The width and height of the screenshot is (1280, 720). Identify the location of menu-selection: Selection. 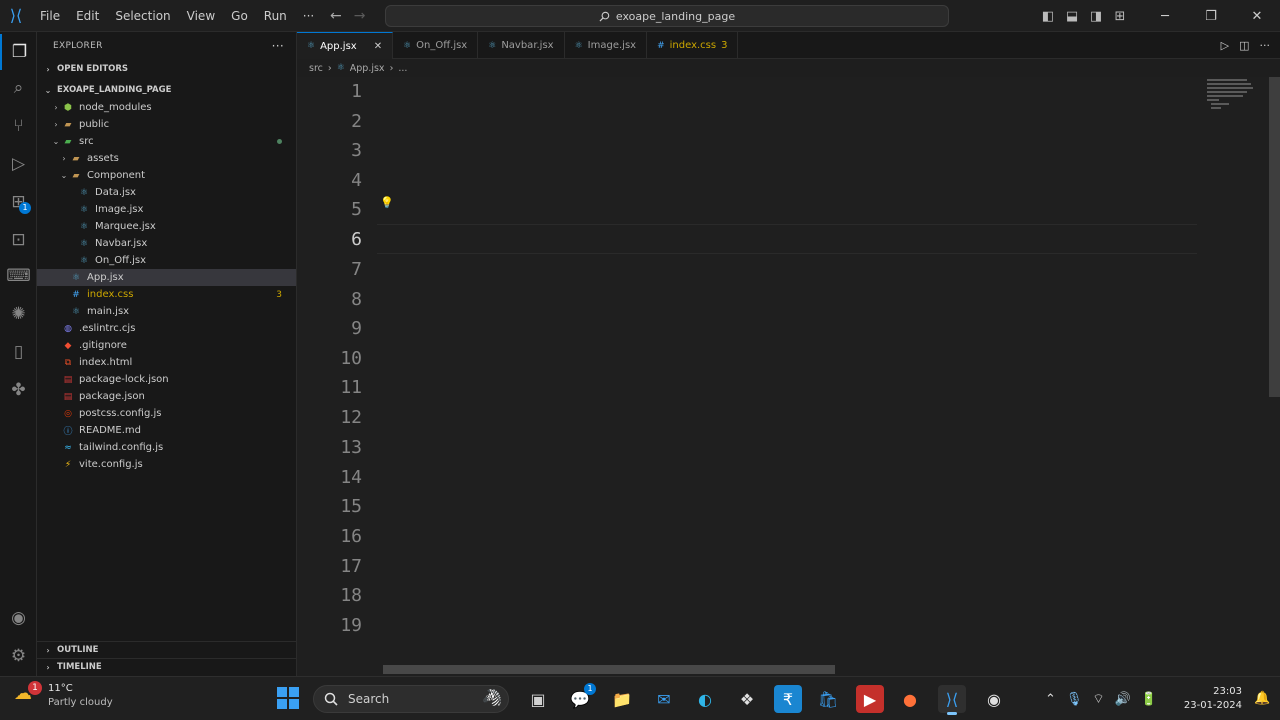
(142, 16).